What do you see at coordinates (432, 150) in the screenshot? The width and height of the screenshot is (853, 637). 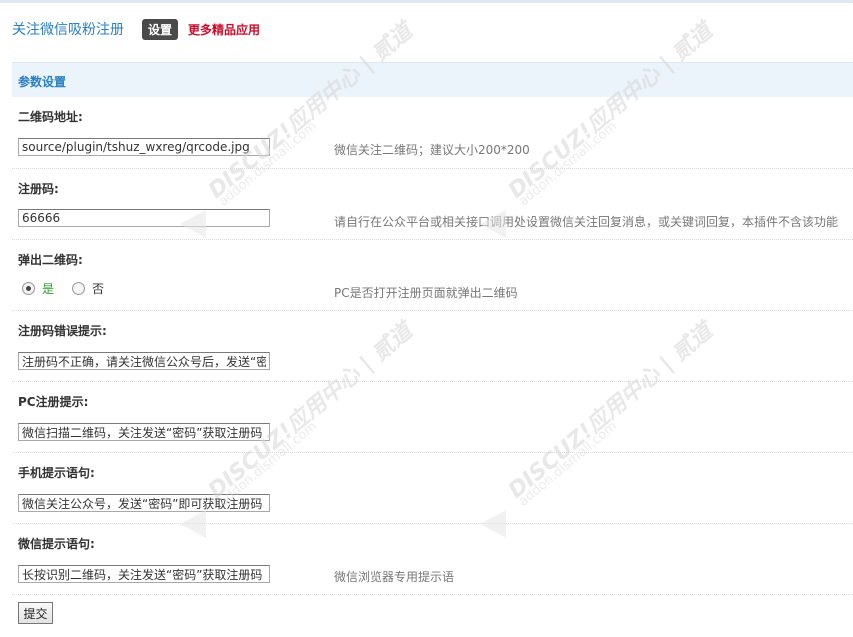 I see `row-hint: 微信关注二维码；建议大小200*200` at bounding box center [432, 150].